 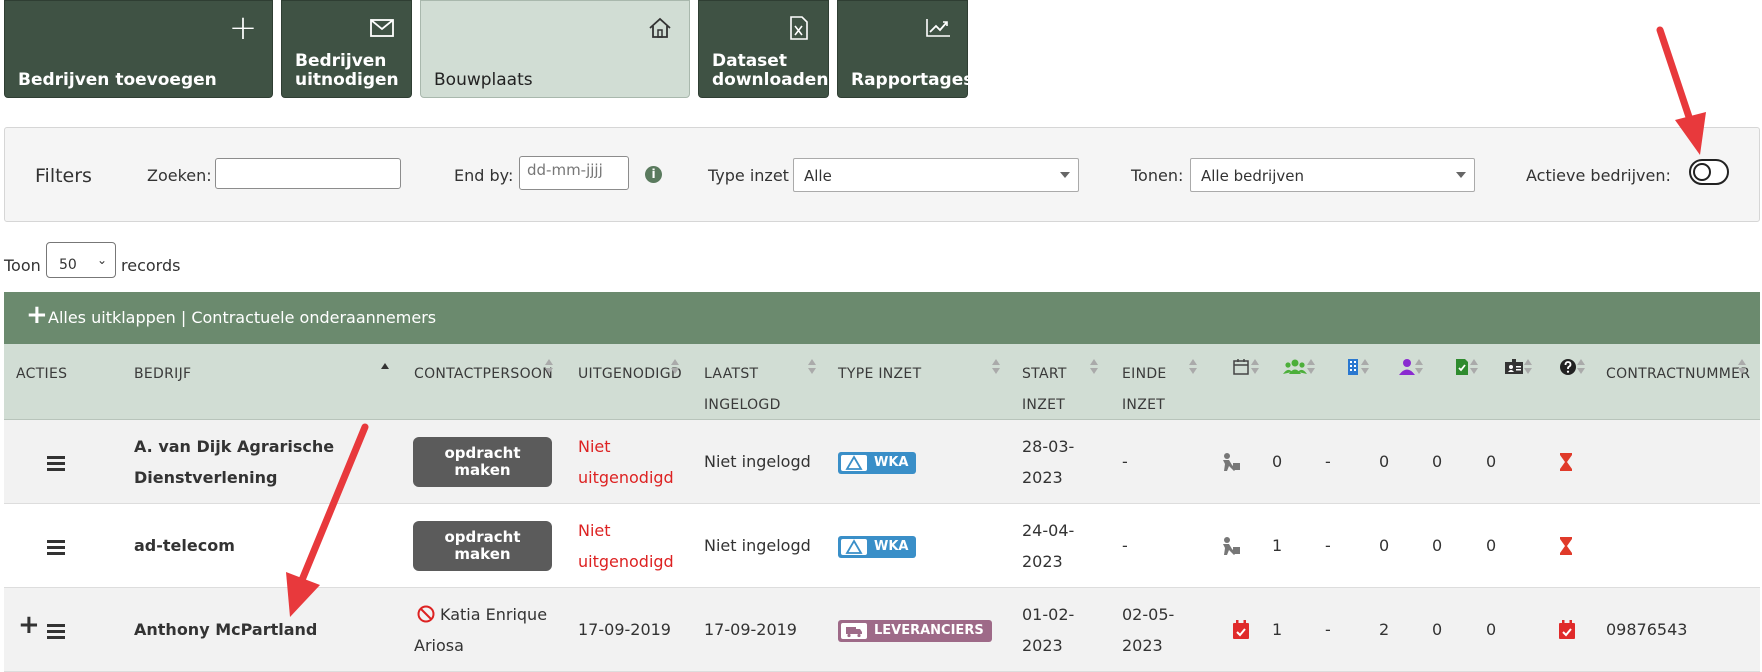 I want to click on annotation-arrow-toggle, so click(x=1676, y=79).